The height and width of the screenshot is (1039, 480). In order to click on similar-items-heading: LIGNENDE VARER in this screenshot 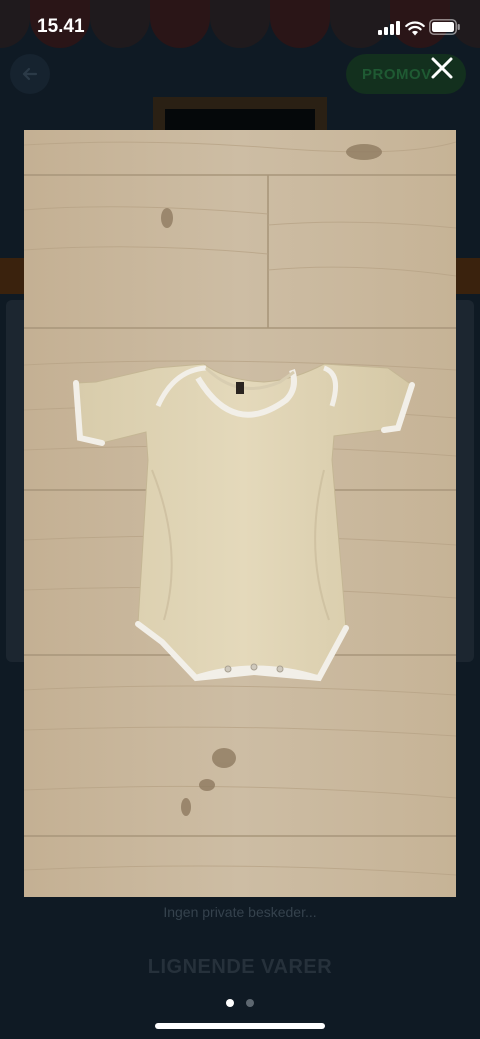, I will do `click(240, 967)`.